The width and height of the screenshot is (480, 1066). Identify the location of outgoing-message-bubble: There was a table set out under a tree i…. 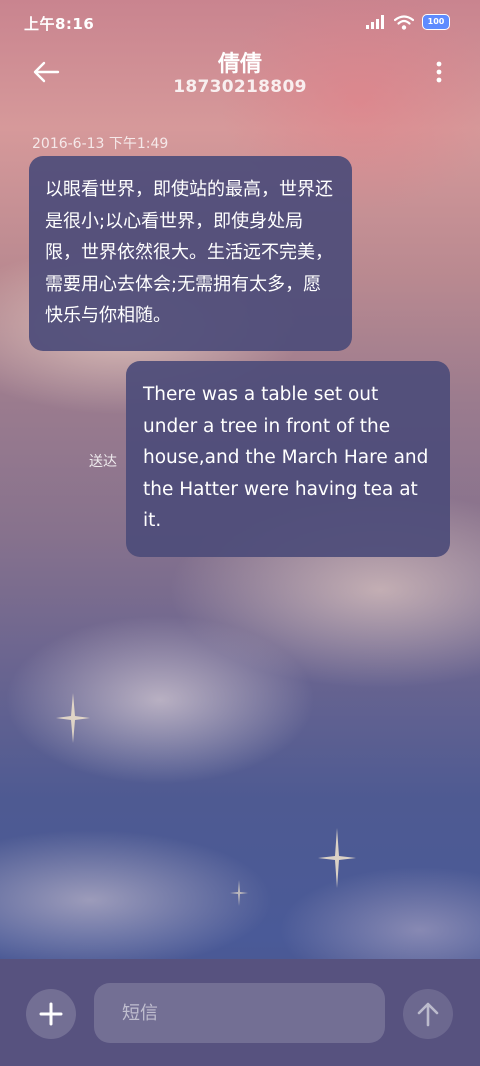
(288, 459).